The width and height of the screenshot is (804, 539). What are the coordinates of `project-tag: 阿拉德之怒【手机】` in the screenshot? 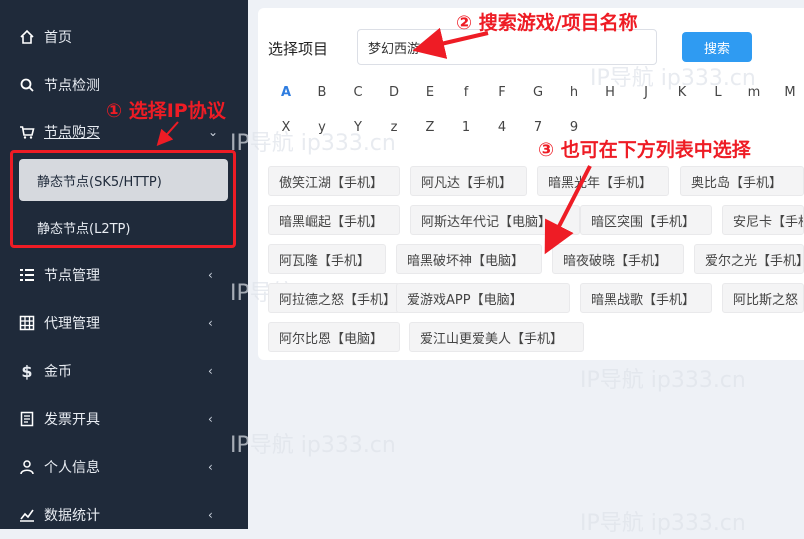 It's located at (334, 298).